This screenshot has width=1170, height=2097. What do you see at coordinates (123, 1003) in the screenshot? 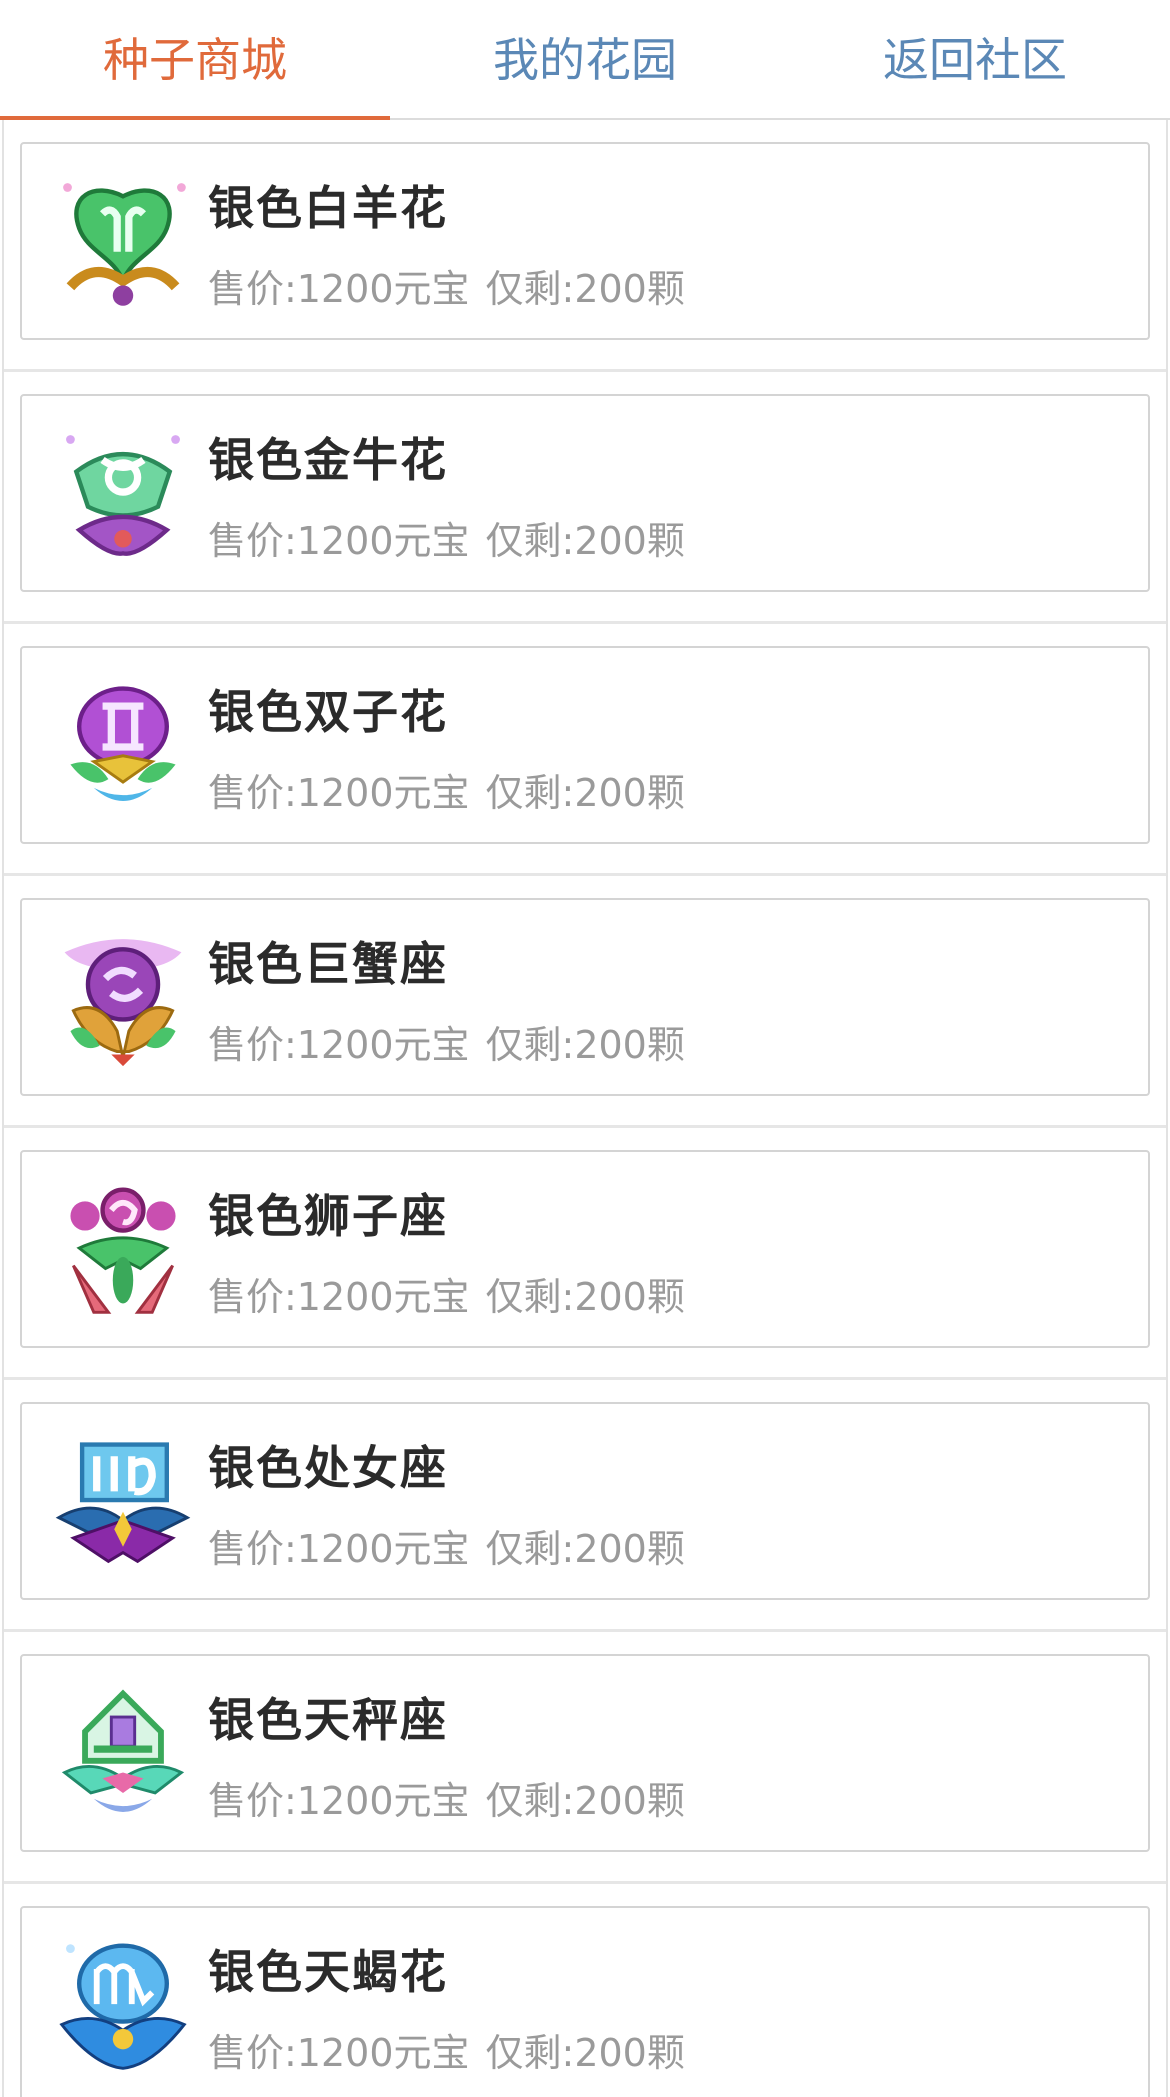
I see `cancer-flower-icon` at bounding box center [123, 1003].